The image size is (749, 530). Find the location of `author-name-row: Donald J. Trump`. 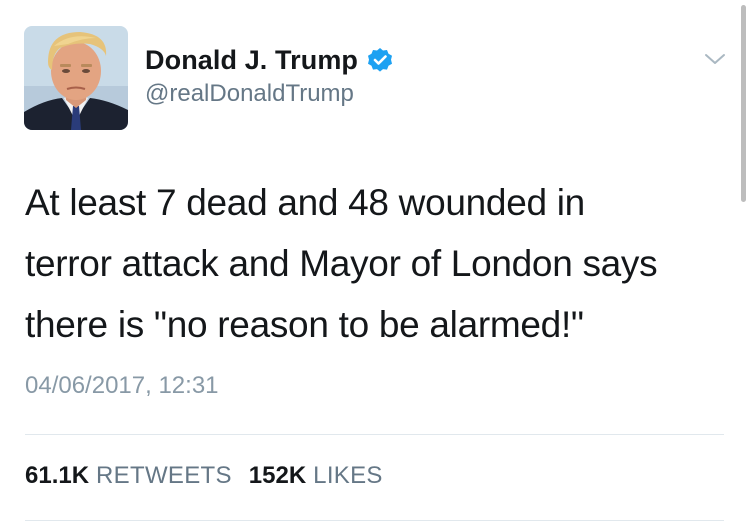

author-name-row: Donald J. Trump is located at coordinates (269, 60).